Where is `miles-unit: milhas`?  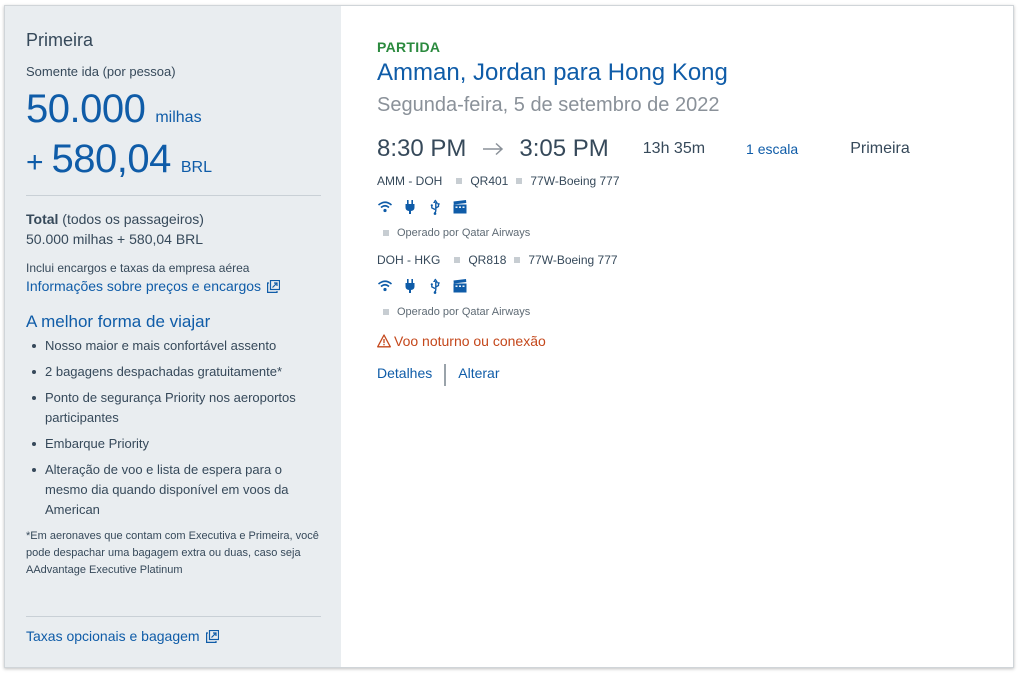 miles-unit: milhas is located at coordinates (178, 117).